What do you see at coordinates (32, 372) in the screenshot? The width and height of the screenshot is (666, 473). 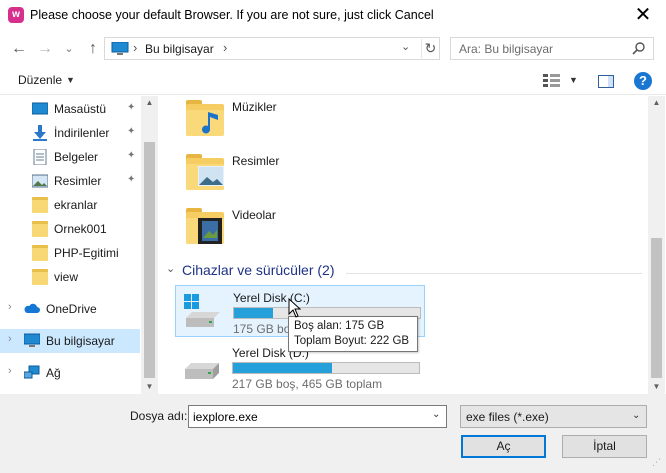 I see `network-icon` at bounding box center [32, 372].